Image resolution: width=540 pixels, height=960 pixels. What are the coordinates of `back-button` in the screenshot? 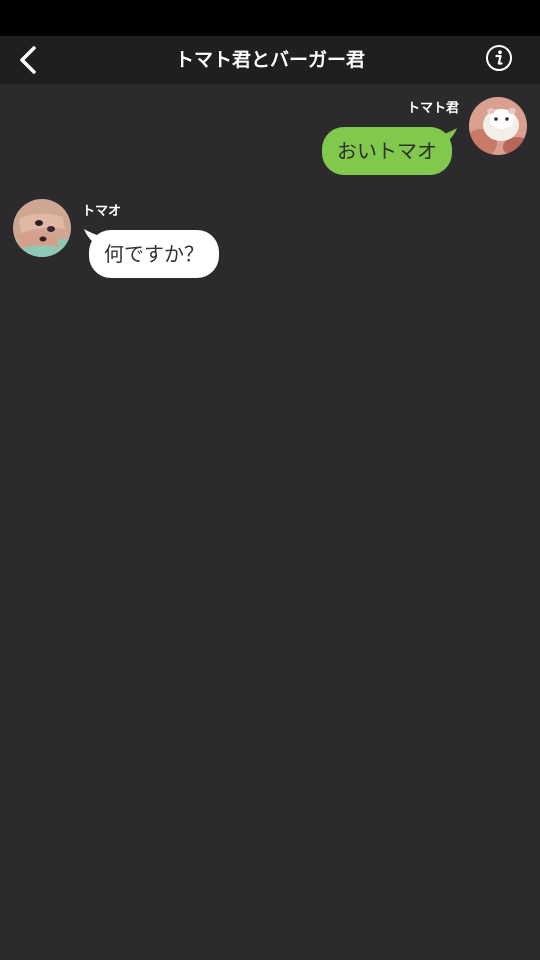 It's located at (28, 60).